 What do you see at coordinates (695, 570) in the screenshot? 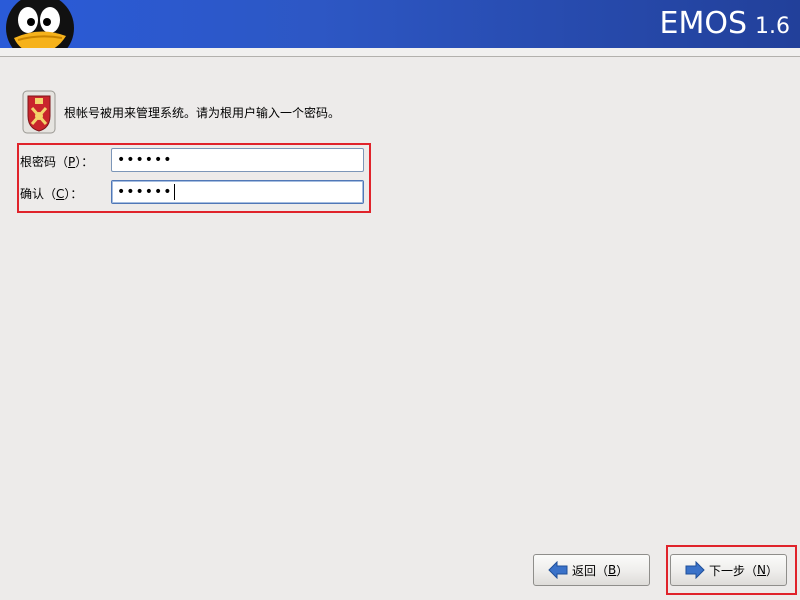
I see `right-arrow-icon` at bounding box center [695, 570].